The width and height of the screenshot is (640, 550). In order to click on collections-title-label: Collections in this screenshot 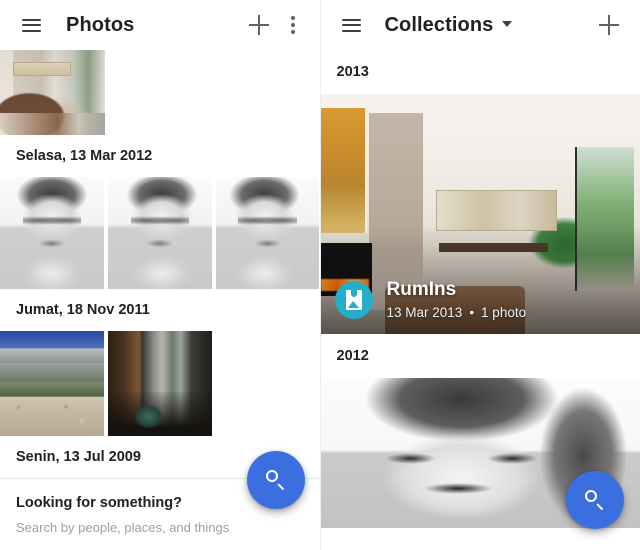, I will do `click(439, 24)`.